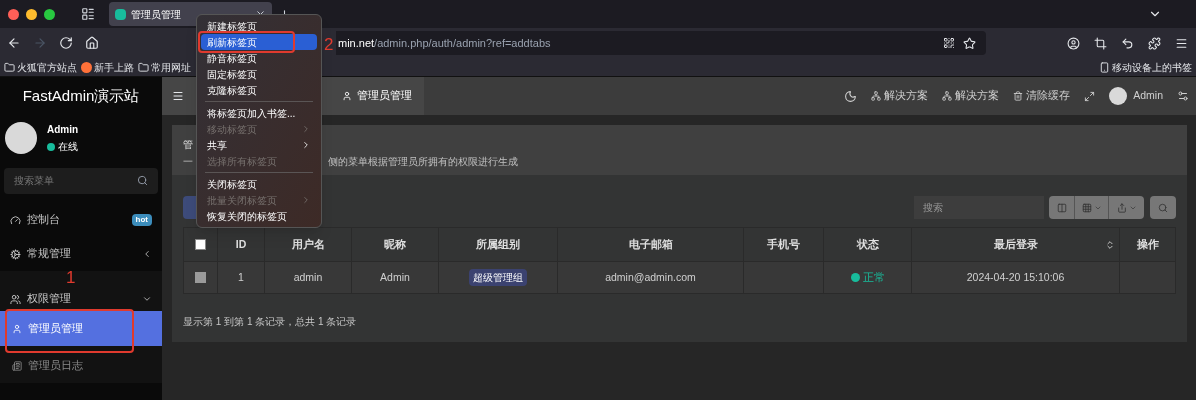  What do you see at coordinates (377, 96) in the screenshot?
I see `page-tab: 管理员管理` at bounding box center [377, 96].